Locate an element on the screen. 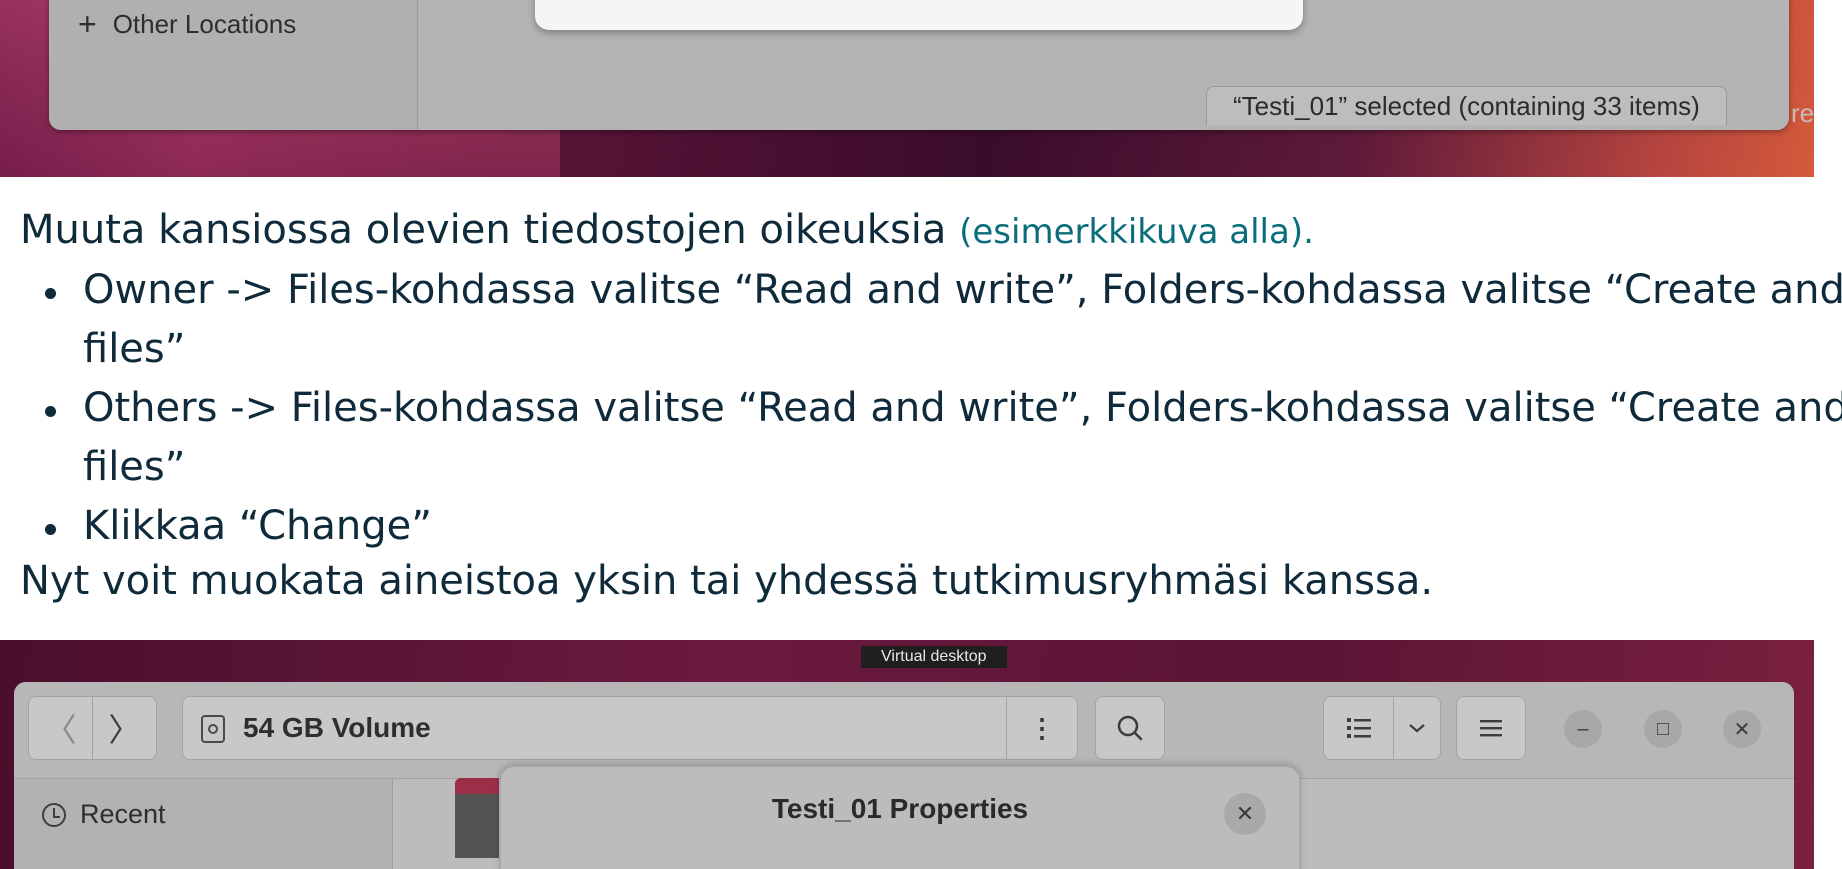  dialog-title: Testi_01 Properties is located at coordinates (900, 808).